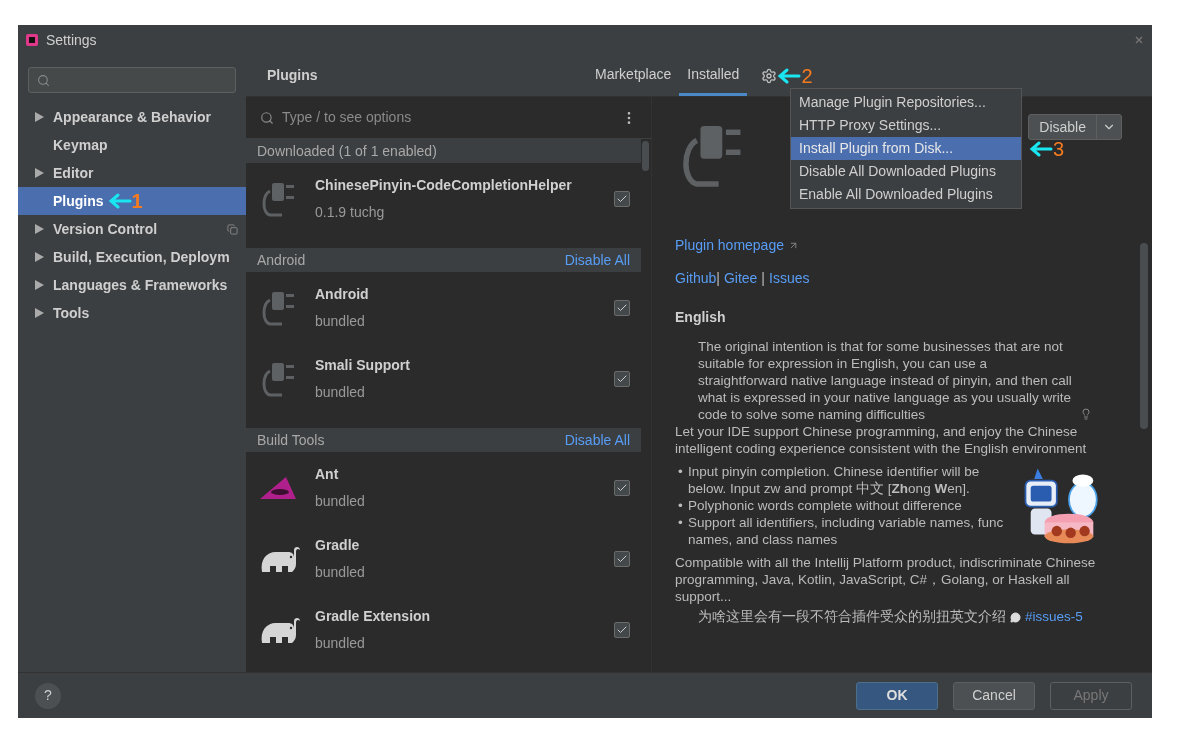 The image size is (1180, 731). Describe the element at coordinates (293, 75) in the screenshot. I see `page-title: Plugins` at that location.